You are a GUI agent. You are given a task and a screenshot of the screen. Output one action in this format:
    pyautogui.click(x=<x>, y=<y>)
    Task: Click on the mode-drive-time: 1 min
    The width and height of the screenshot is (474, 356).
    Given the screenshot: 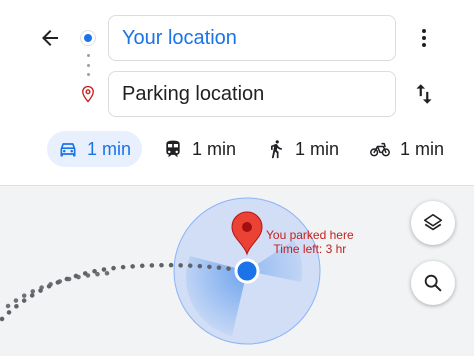 What is the action you would take?
    pyautogui.click(x=109, y=148)
    